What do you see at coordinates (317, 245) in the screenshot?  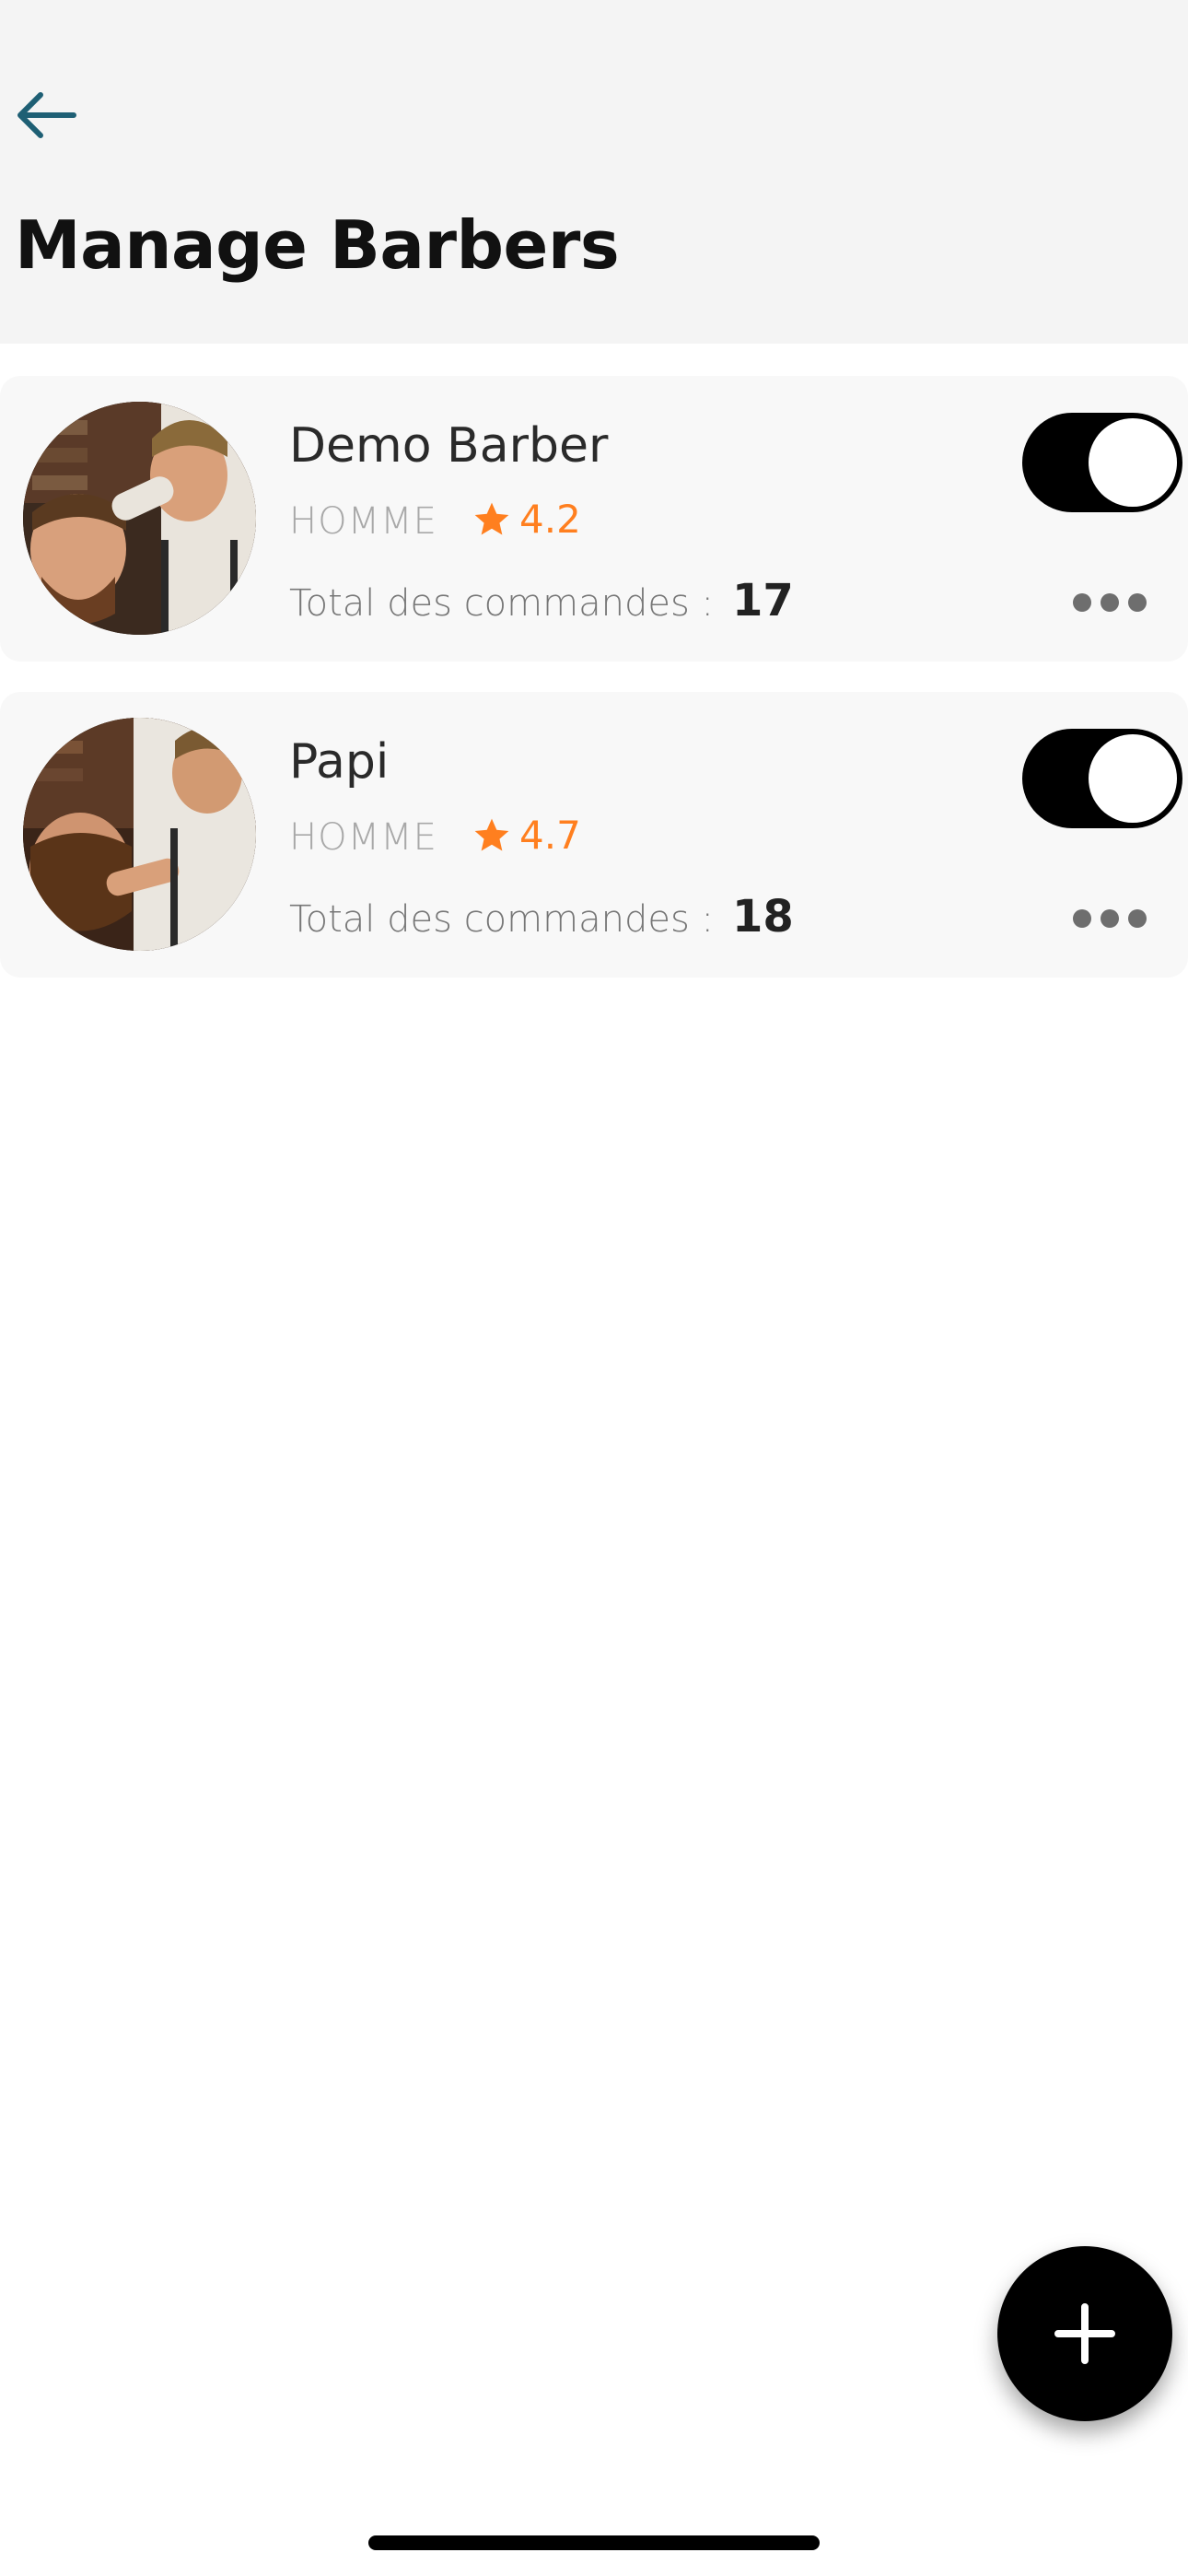 I see `page-title: Manage Barbers` at bounding box center [317, 245].